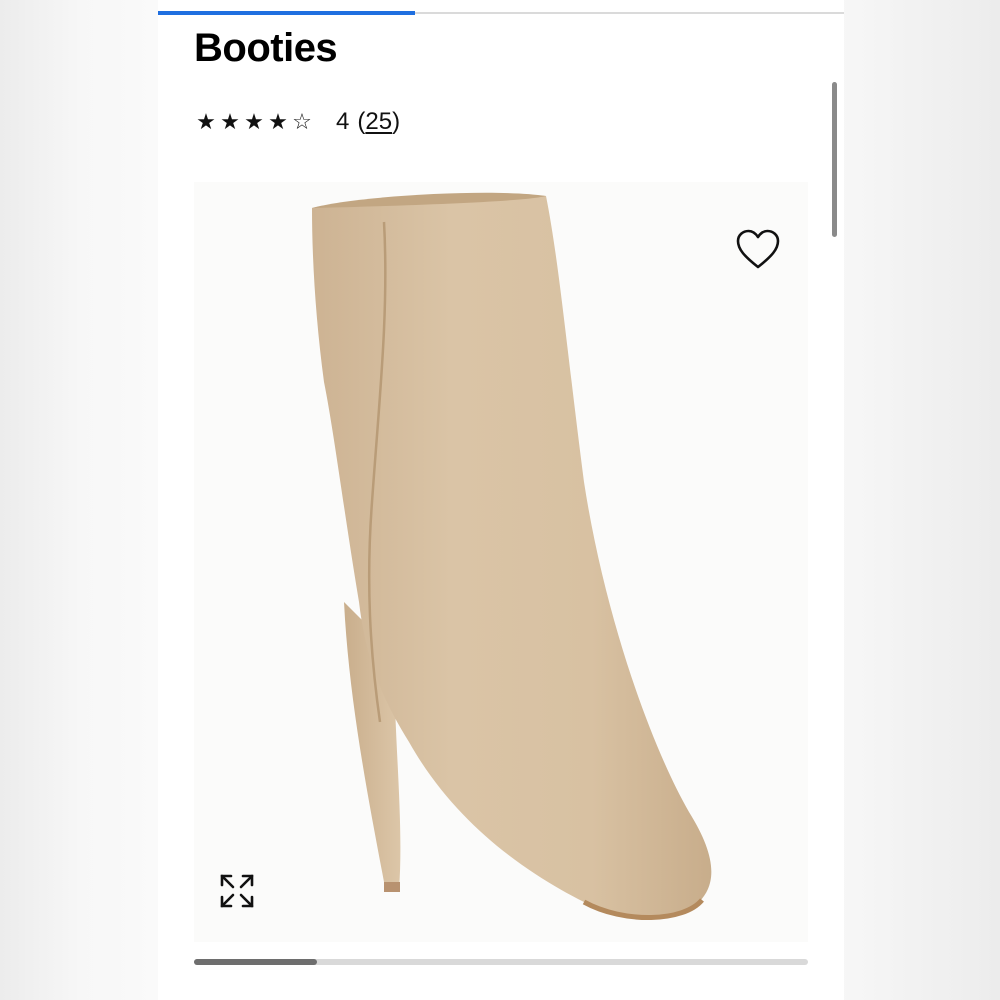 Image resolution: width=1000 pixels, height=1000 pixels. Describe the element at coordinates (343, 121) in the screenshot. I see `rating-value: 4` at that location.